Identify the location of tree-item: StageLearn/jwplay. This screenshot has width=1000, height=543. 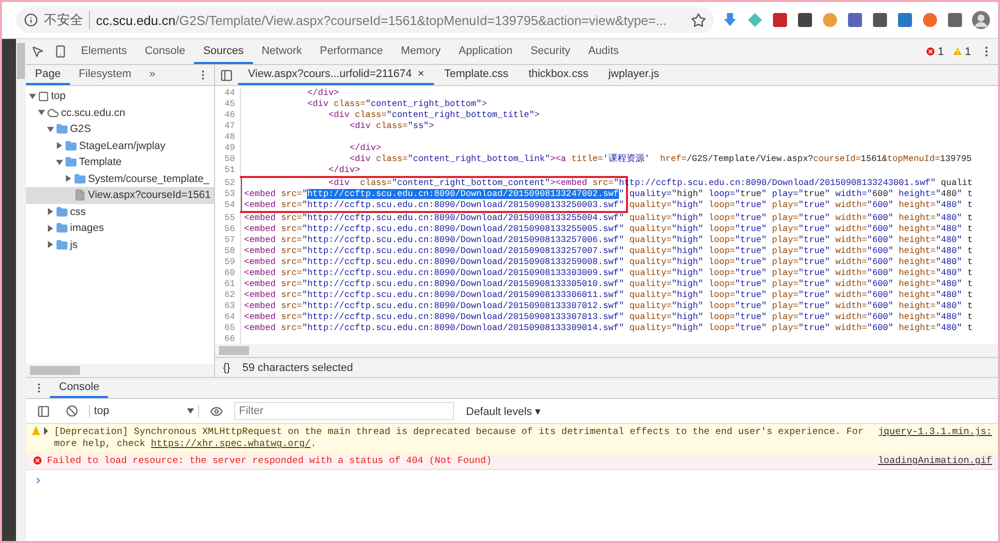
(120, 146).